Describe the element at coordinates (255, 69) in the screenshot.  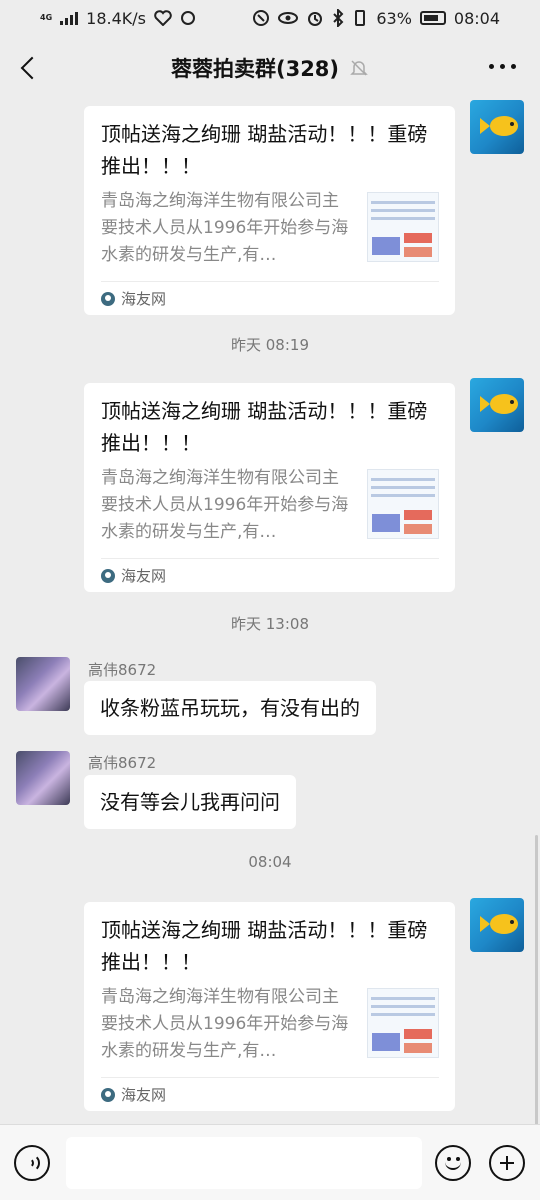
I see `chat-title: 蓉蓉拍卖群(328)` at that location.